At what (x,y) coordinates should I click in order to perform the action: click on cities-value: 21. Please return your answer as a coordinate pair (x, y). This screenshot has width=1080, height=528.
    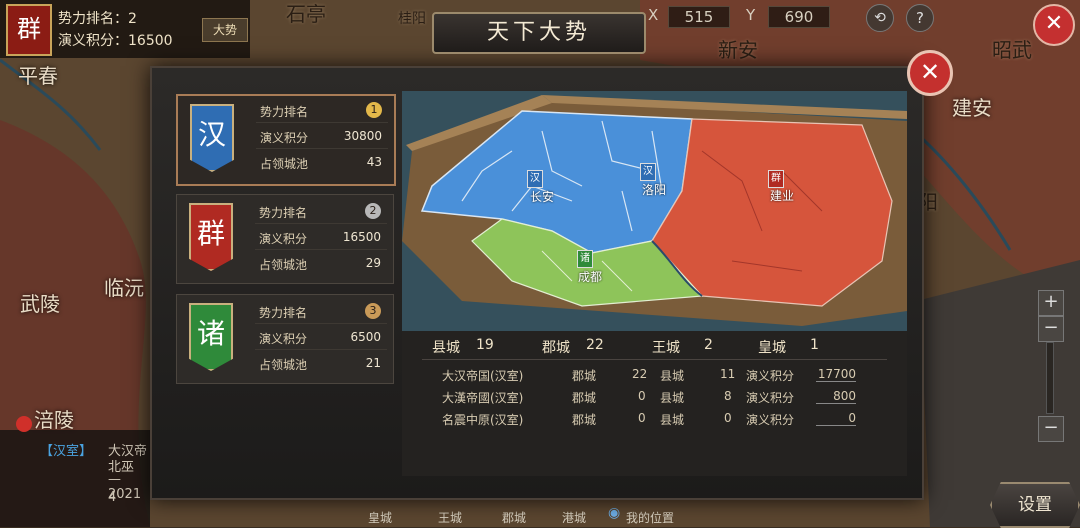
    Looking at the image, I should click on (373, 363).